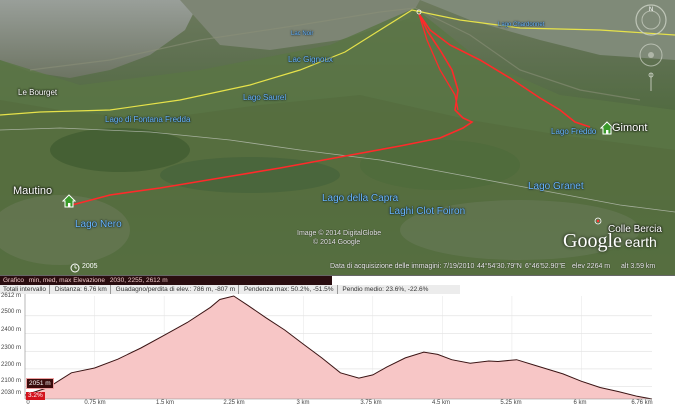  I want to click on lake-label-laghi-clot-foiron: Laghi Clot Foiron, so click(427, 211).